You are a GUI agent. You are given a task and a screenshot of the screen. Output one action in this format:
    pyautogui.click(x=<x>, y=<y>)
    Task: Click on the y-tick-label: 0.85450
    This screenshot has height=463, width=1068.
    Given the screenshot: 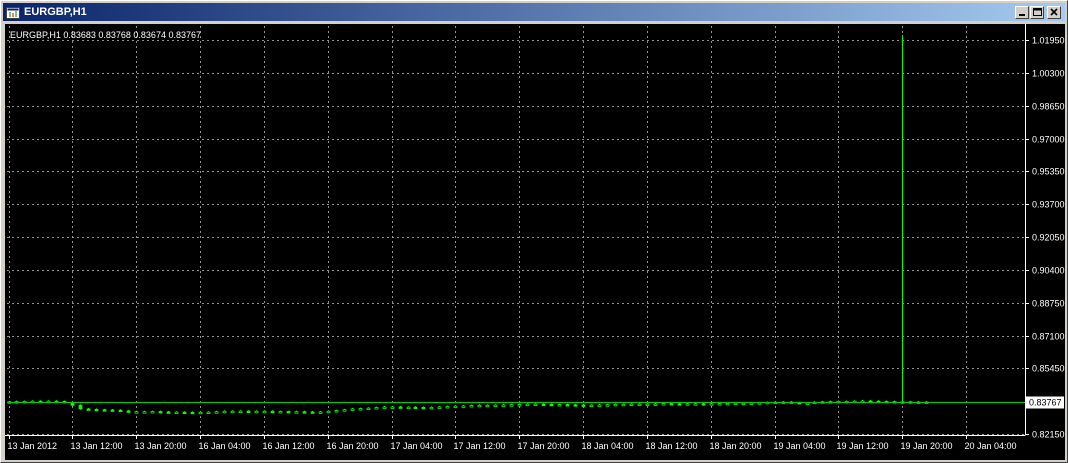 What is the action you would take?
    pyautogui.click(x=1048, y=369)
    